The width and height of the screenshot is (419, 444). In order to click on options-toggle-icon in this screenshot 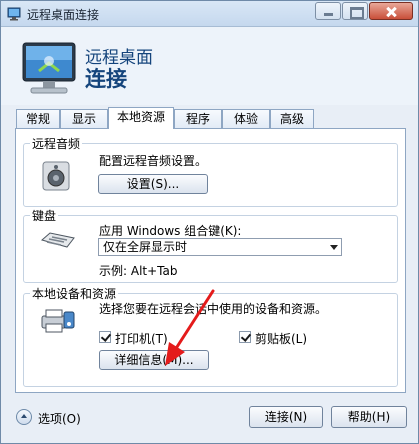, I will do `click(24, 417)`.